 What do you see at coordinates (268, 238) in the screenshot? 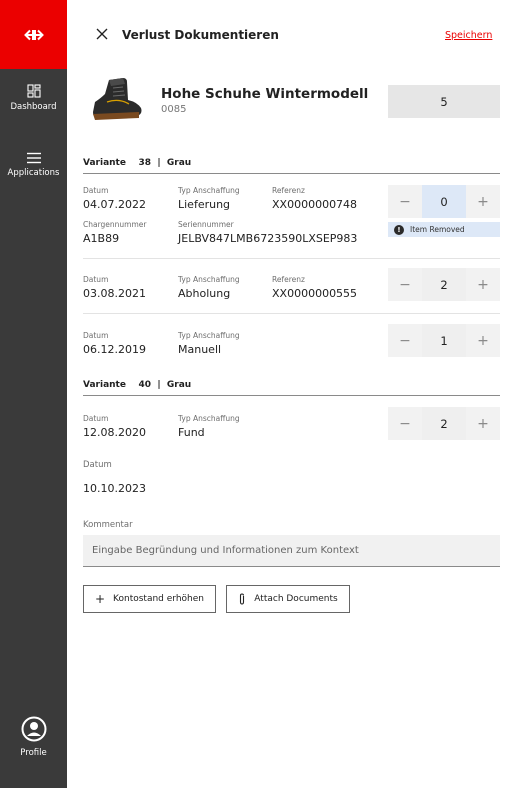
I see `serial-value: JELBV847LMB6723590LXSEP983` at bounding box center [268, 238].